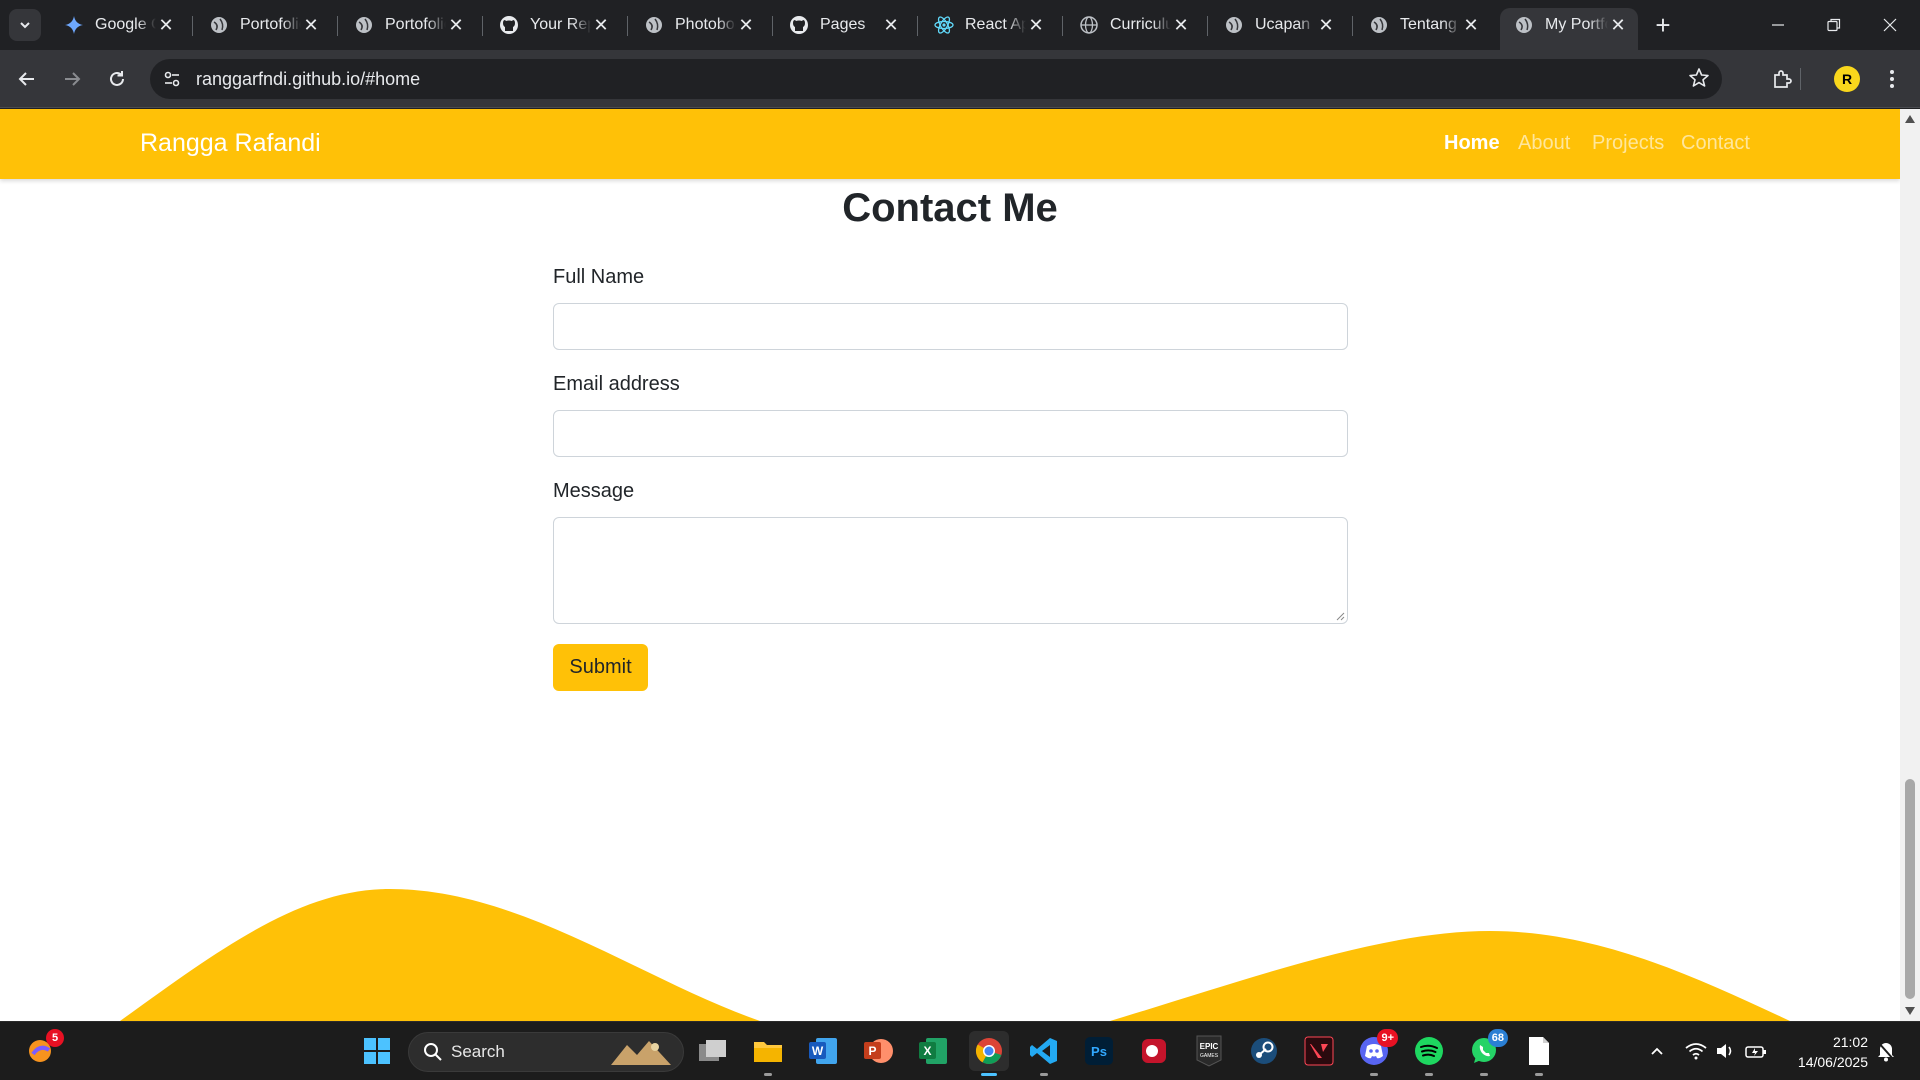  Describe the element at coordinates (1657, 1051) in the screenshot. I see `tray-overflow-button` at that location.